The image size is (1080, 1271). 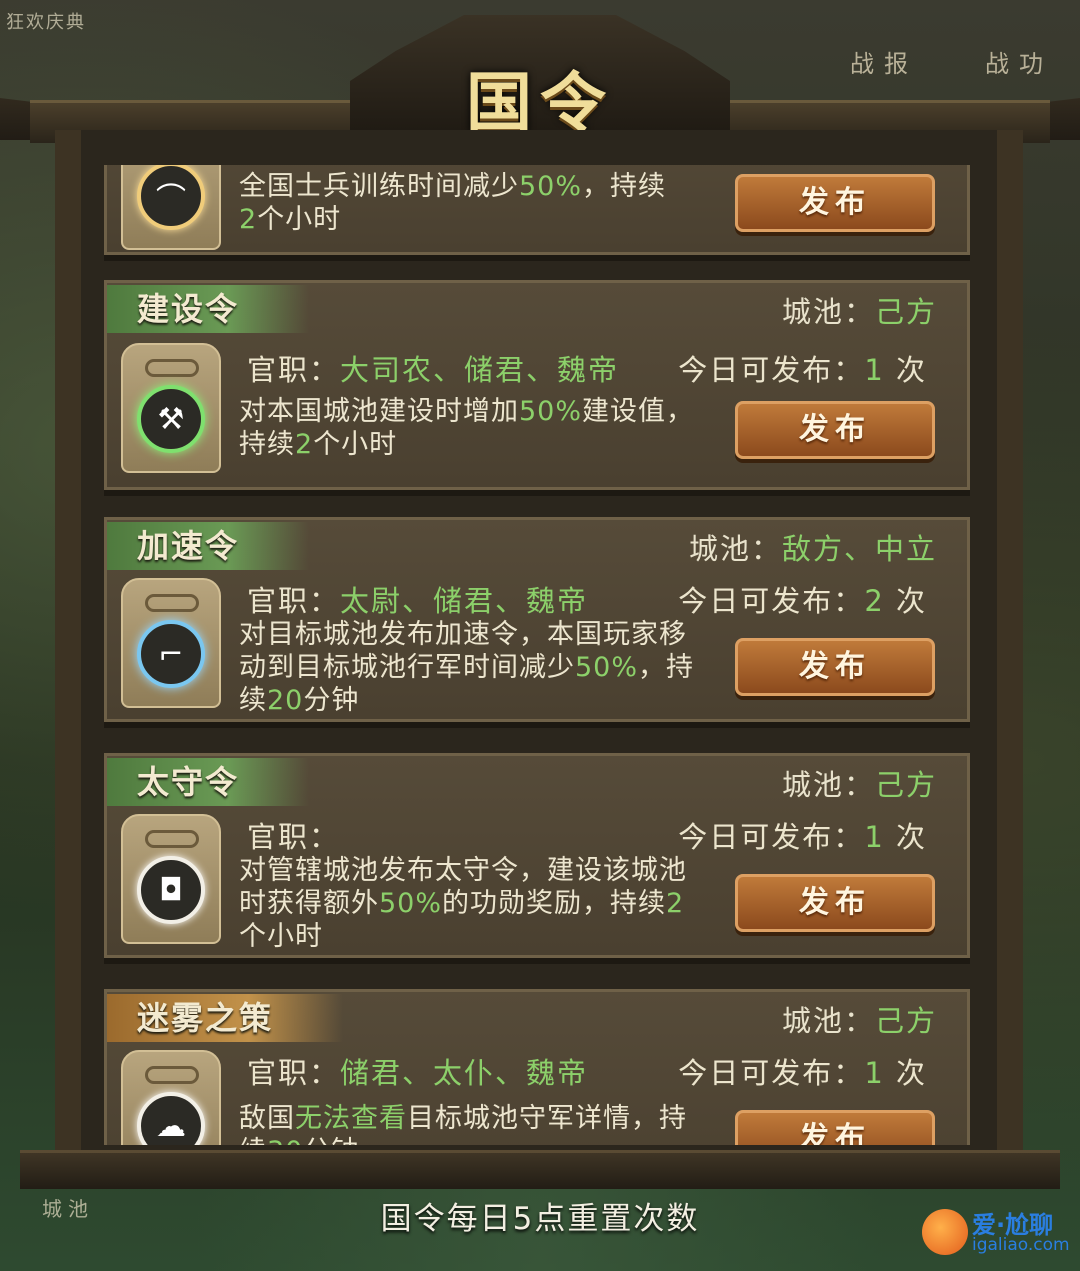 I want to click on order-description: 全国士兵训练时间减少50%，持续 2个小时, so click(x=453, y=203).